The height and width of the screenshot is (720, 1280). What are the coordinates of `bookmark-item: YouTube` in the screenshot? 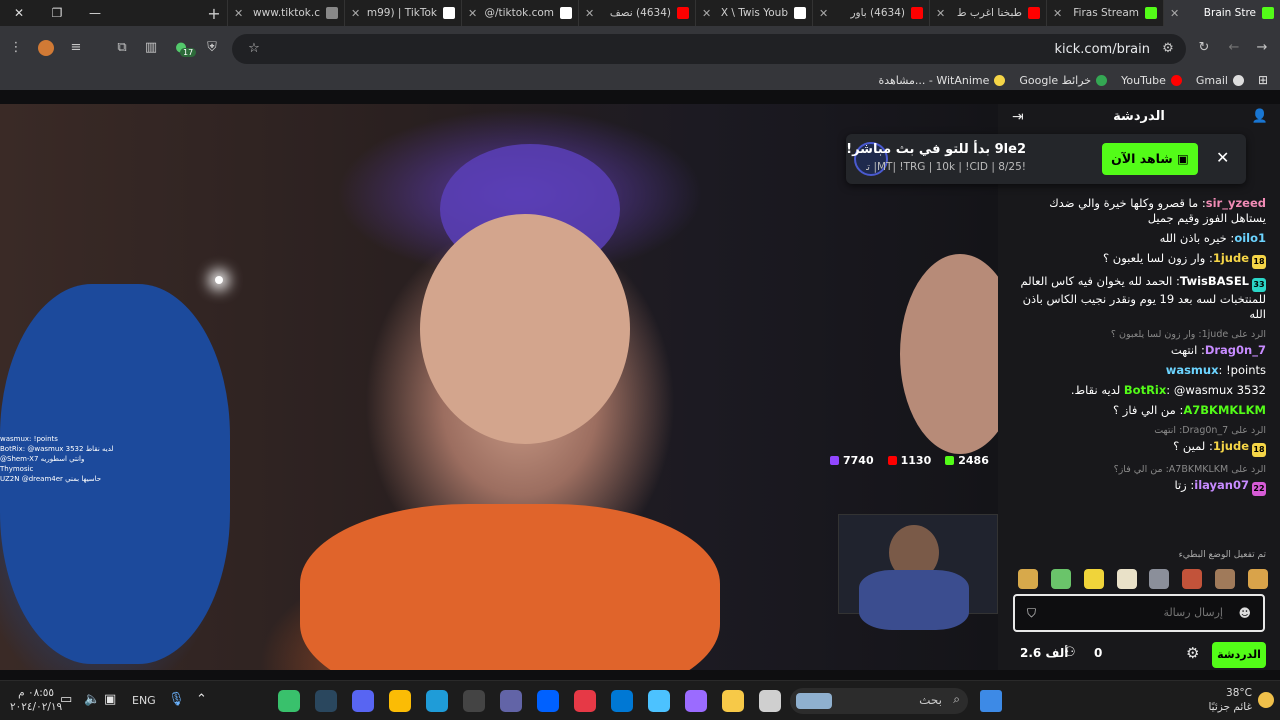 It's located at (1151, 80).